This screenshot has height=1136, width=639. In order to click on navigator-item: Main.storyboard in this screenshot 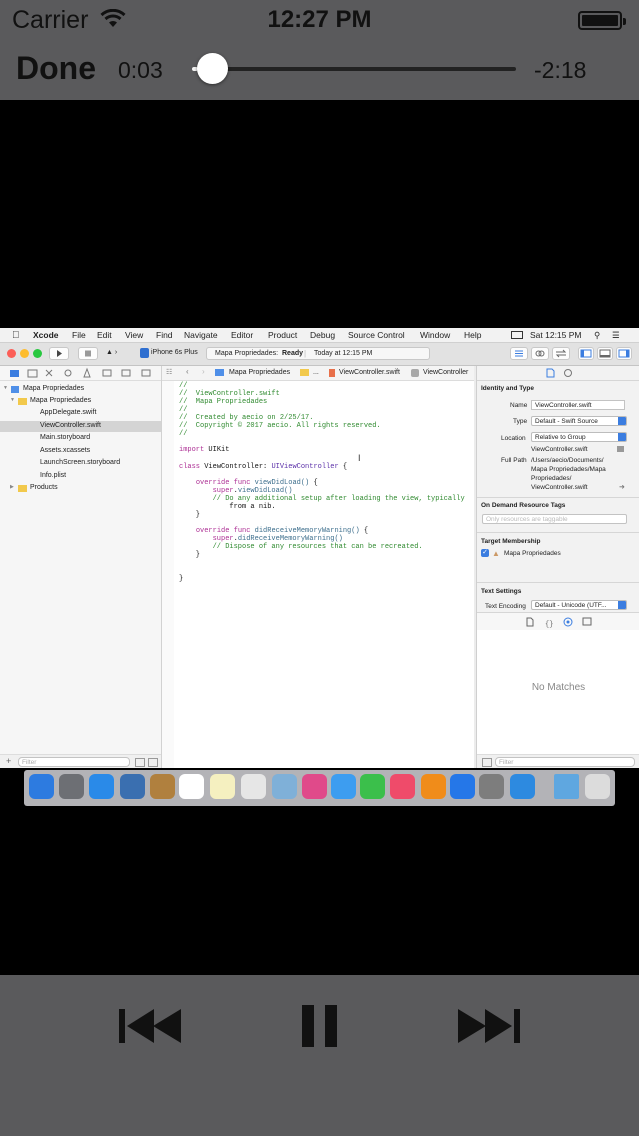, I will do `click(80, 438)`.